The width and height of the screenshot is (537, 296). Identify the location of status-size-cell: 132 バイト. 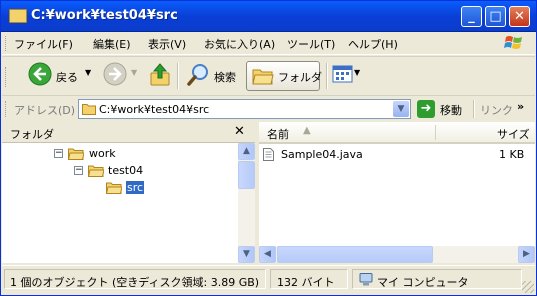
(309, 279).